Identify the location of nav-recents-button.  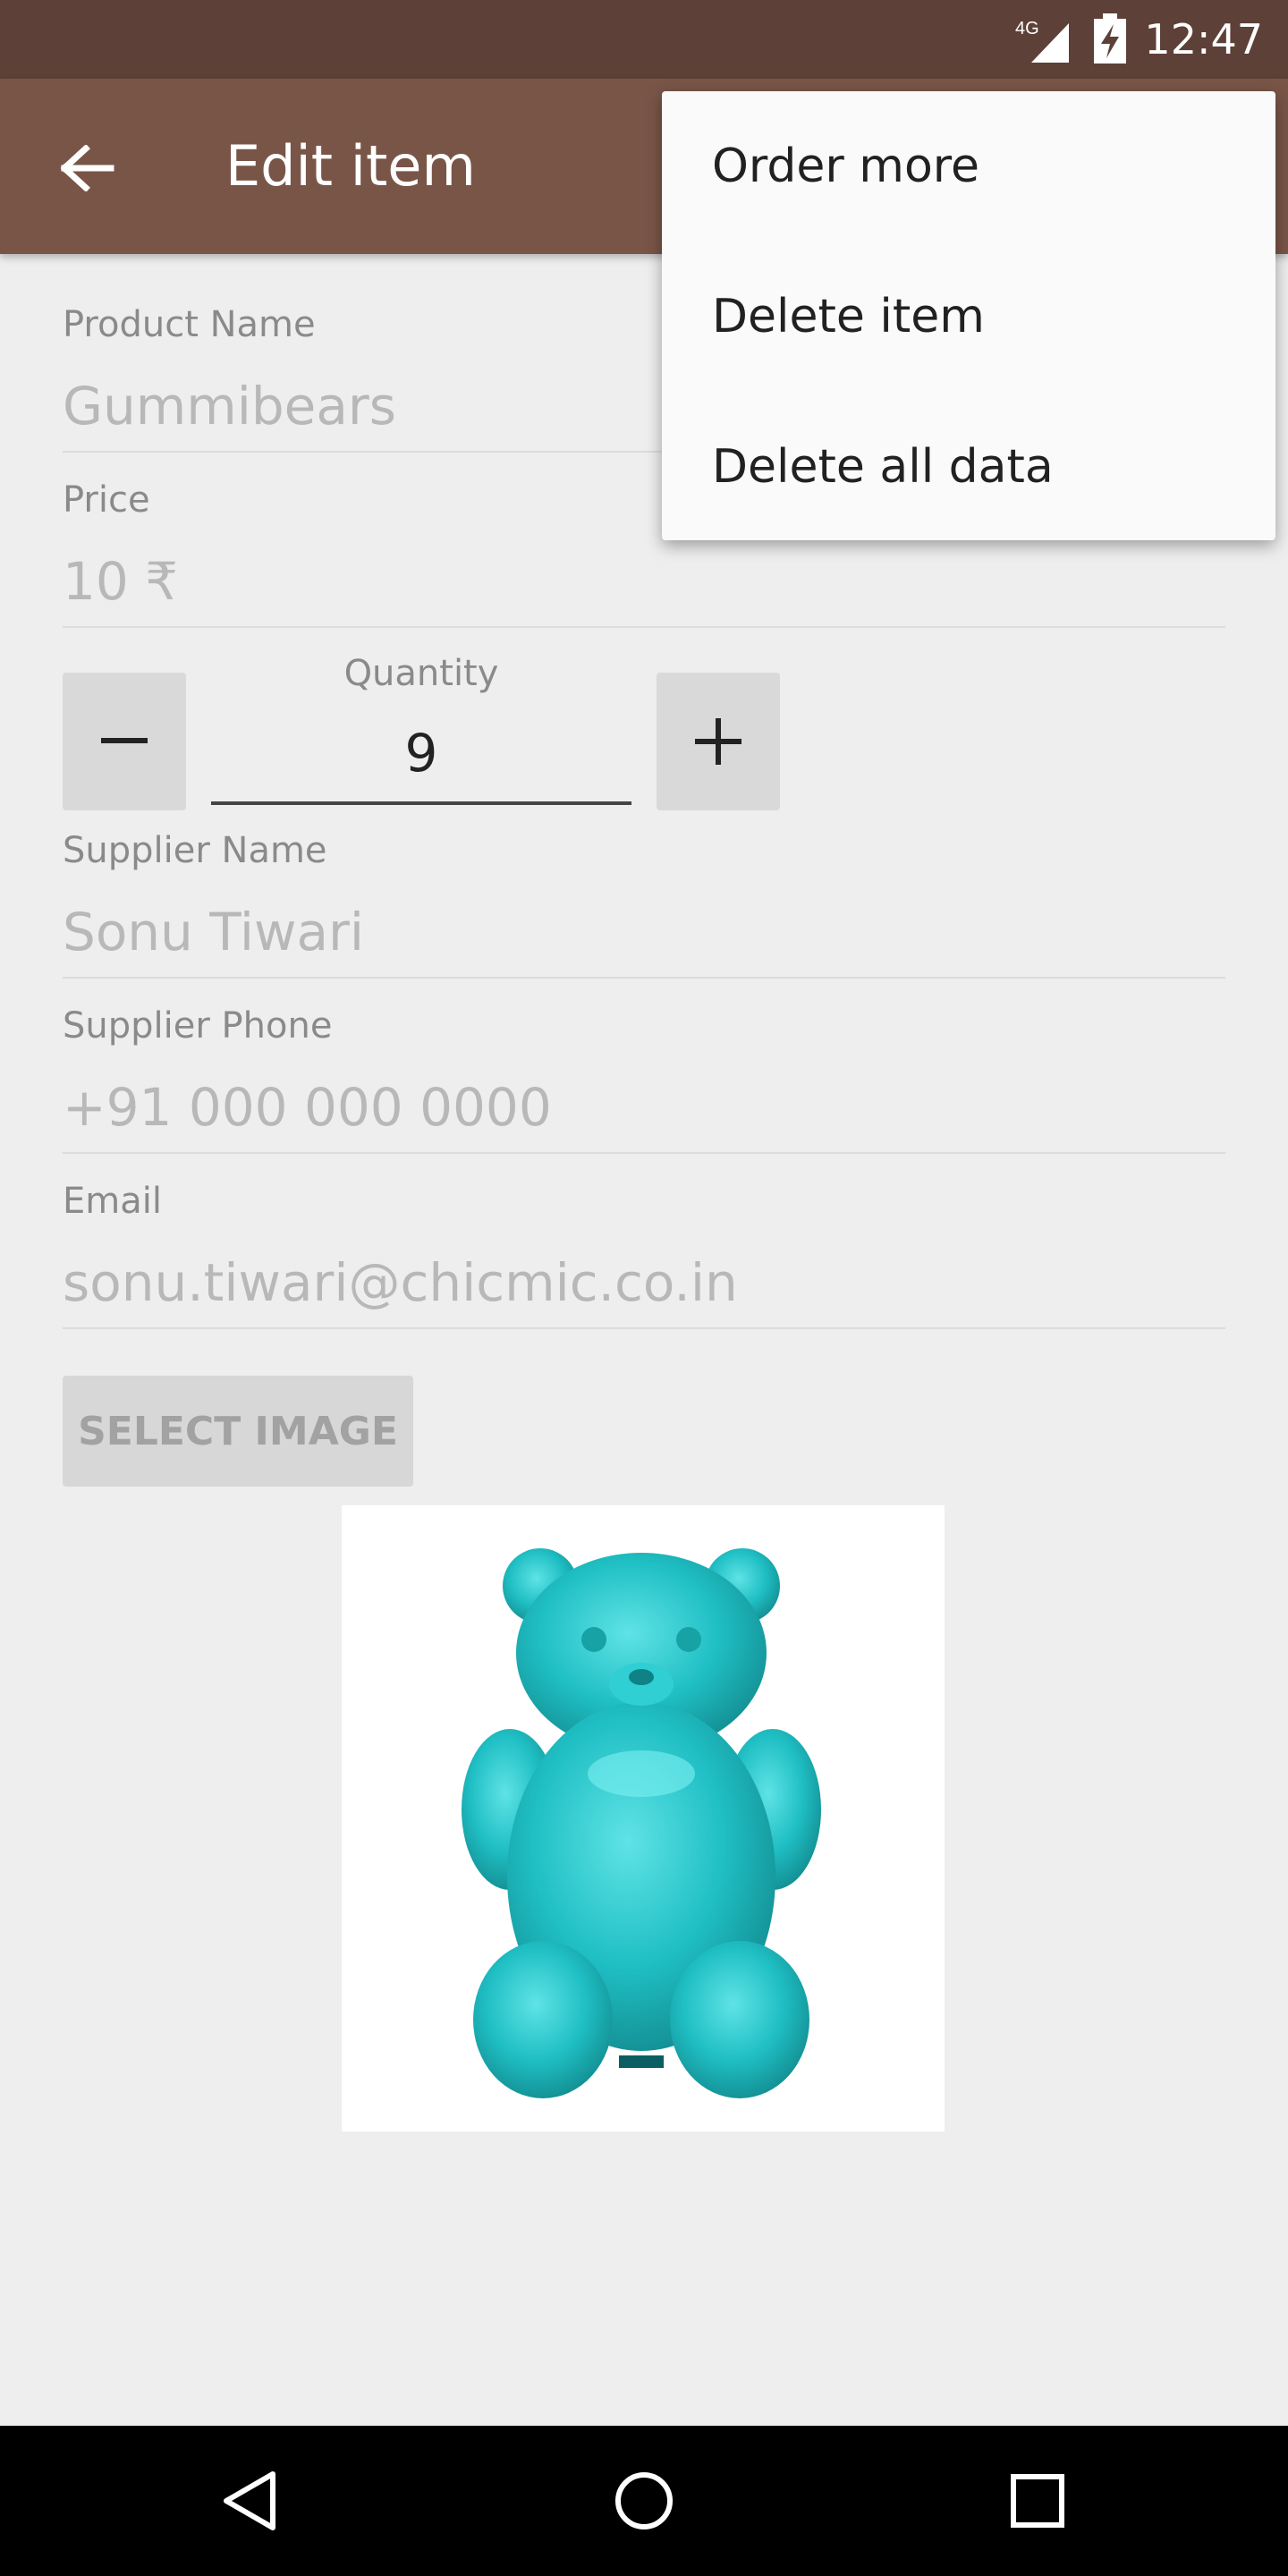
(1037, 2501).